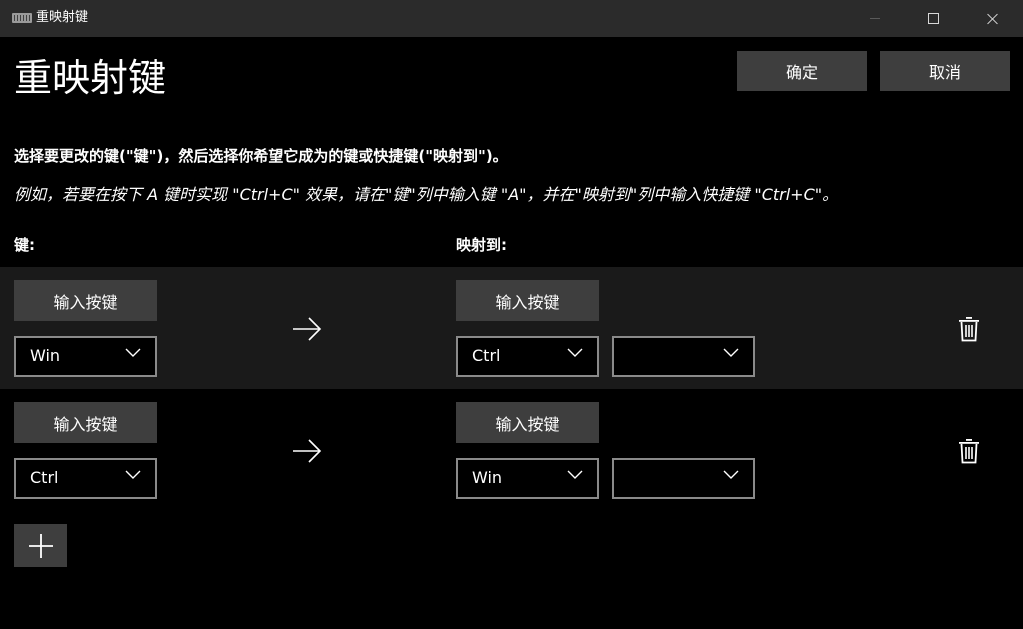  What do you see at coordinates (24, 245) in the screenshot?
I see `key-column-label: 键:` at bounding box center [24, 245].